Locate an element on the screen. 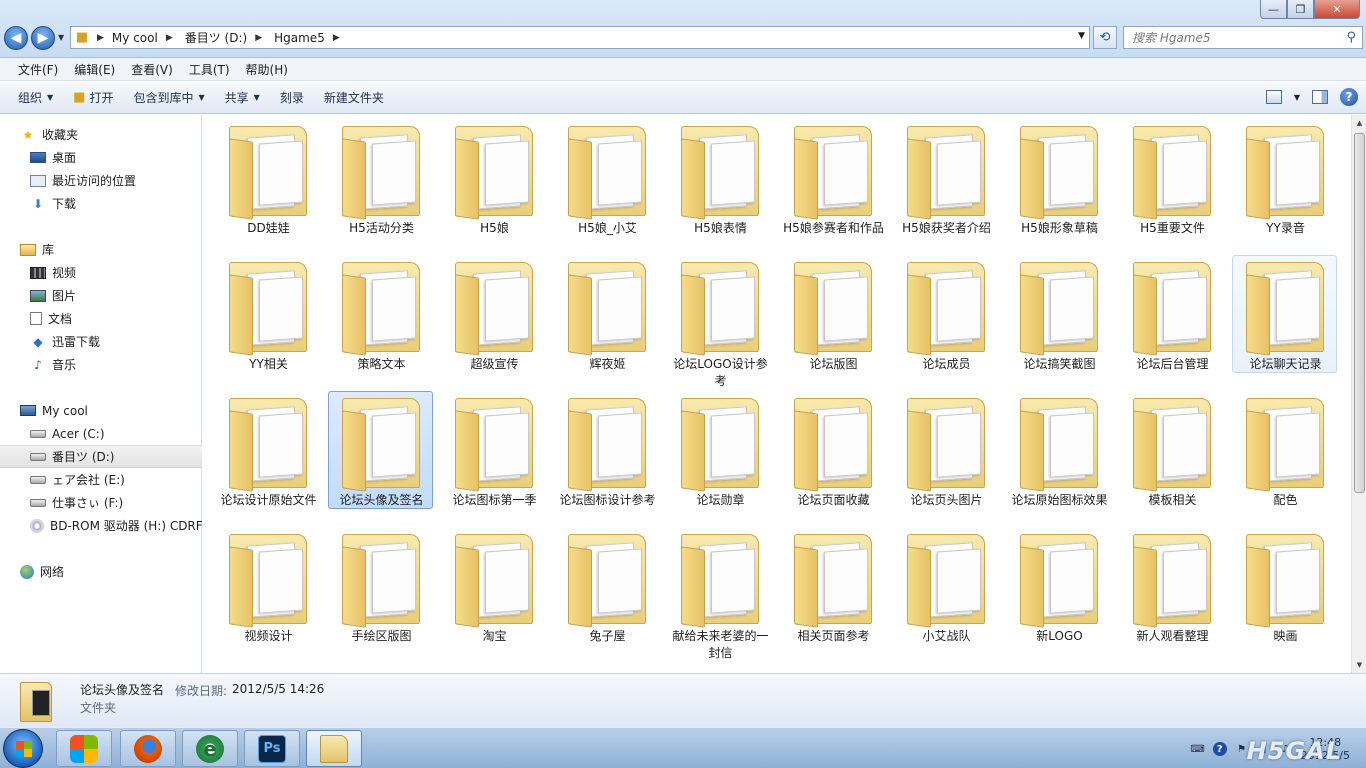 This screenshot has height=768, width=1366. folder-item: 论坛聊天记录 is located at coordinates (1284, 314).